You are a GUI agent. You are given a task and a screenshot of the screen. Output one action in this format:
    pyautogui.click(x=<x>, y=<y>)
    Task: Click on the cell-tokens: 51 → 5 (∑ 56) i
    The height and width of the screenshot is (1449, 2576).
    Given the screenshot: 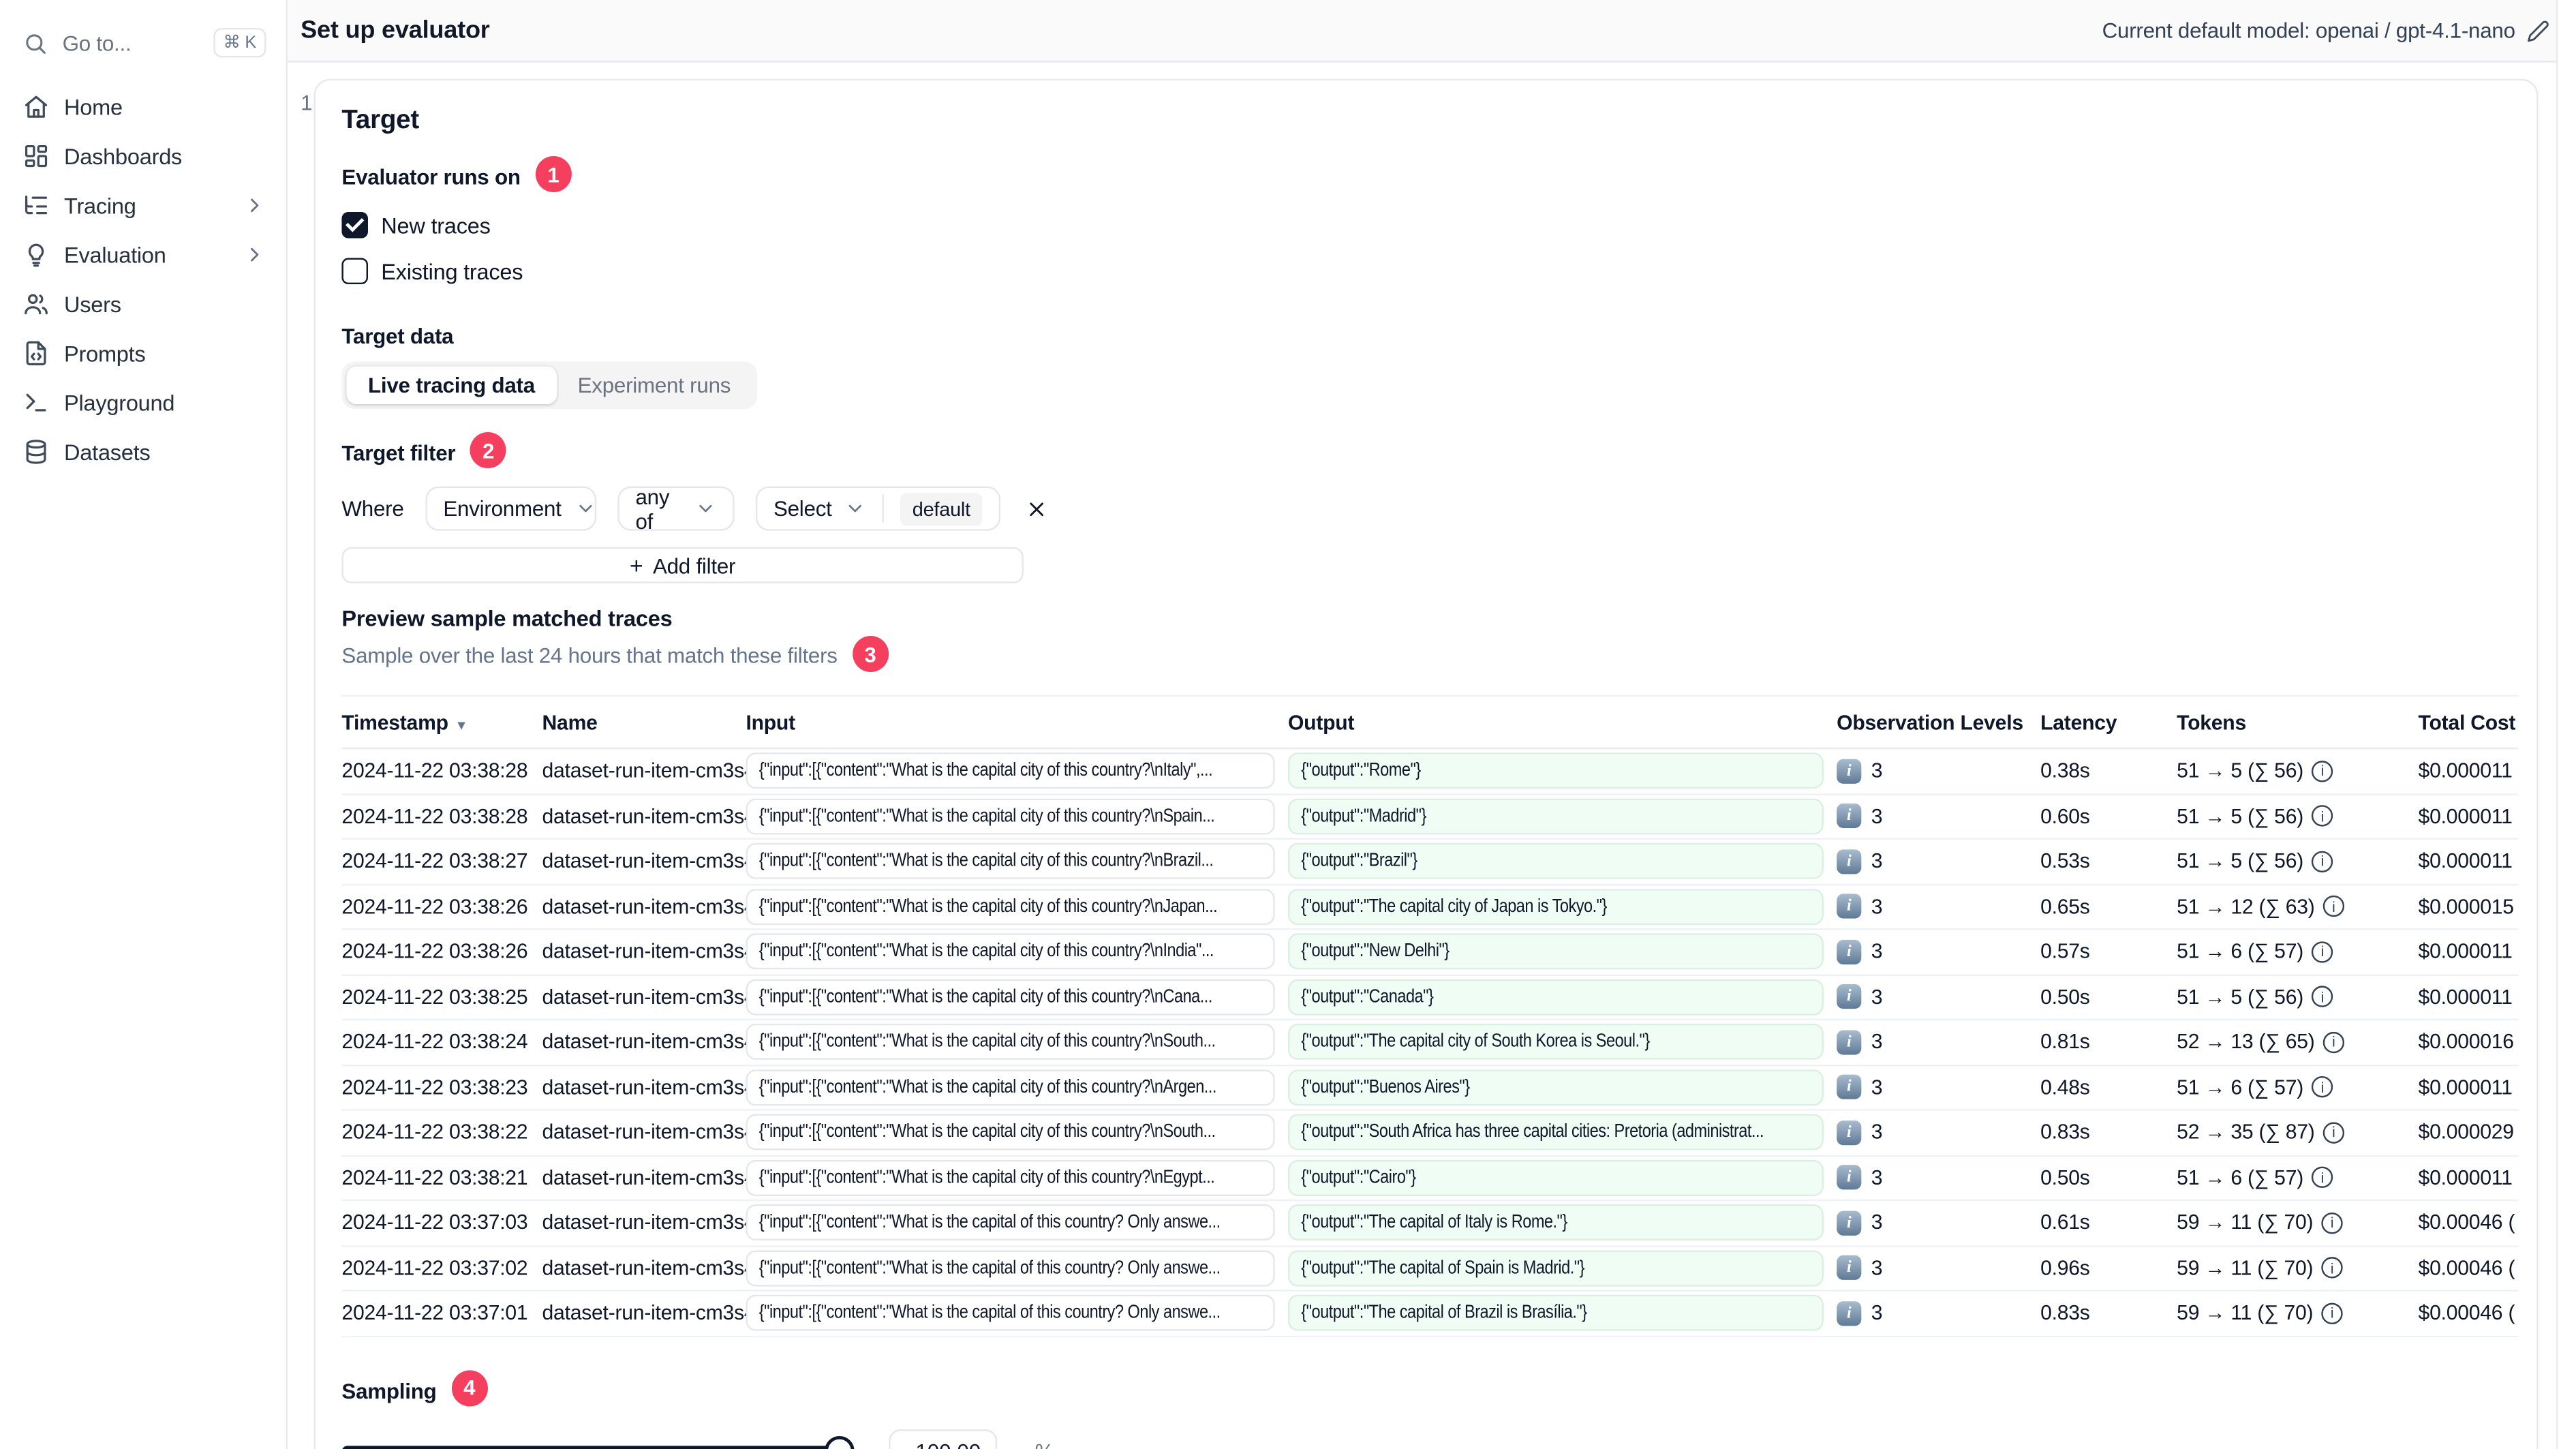 What is the action you would take?
    pyautogui.click(x=2297, y=770)
    